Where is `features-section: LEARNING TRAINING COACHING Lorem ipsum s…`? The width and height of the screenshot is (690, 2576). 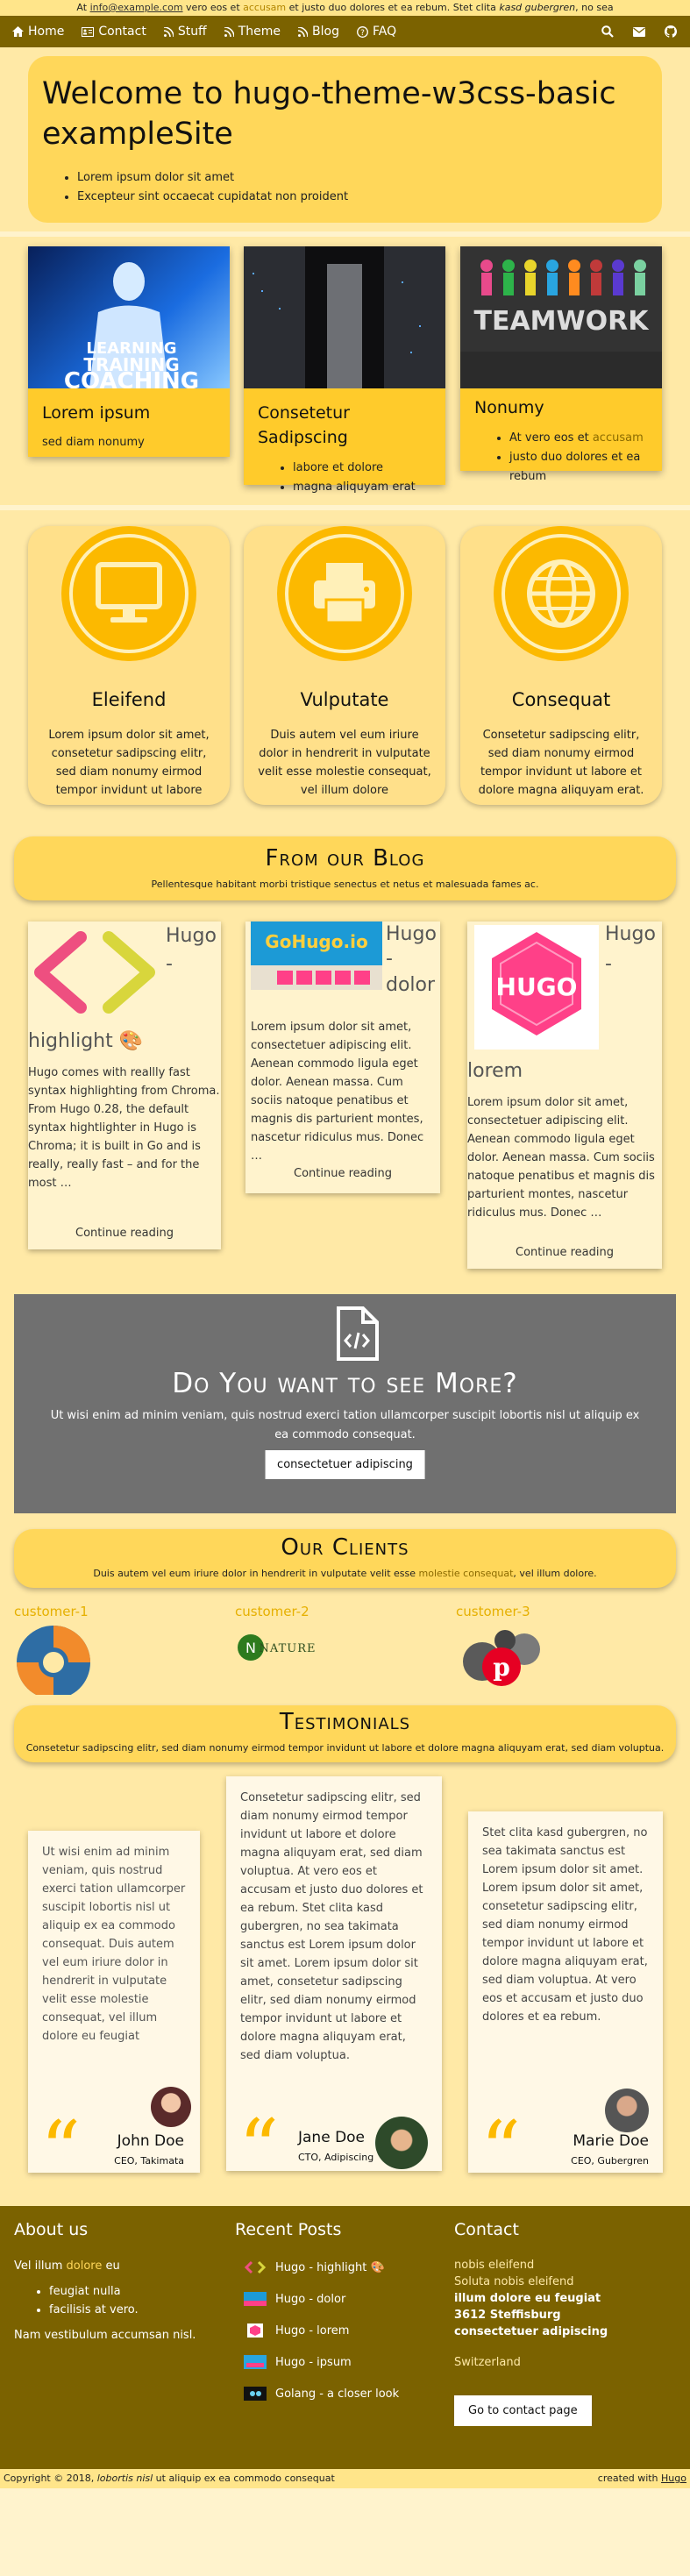 features-section: LEARNING TRAINING COACHING Lorem ipsum s… is located at coordinates (345, 370).